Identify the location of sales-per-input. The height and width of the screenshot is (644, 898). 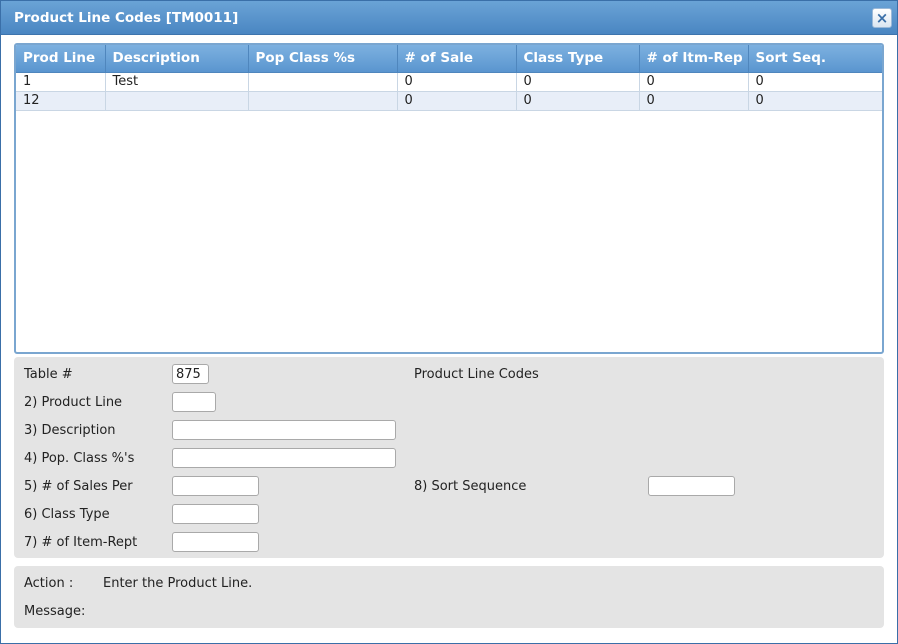
(215, 486).